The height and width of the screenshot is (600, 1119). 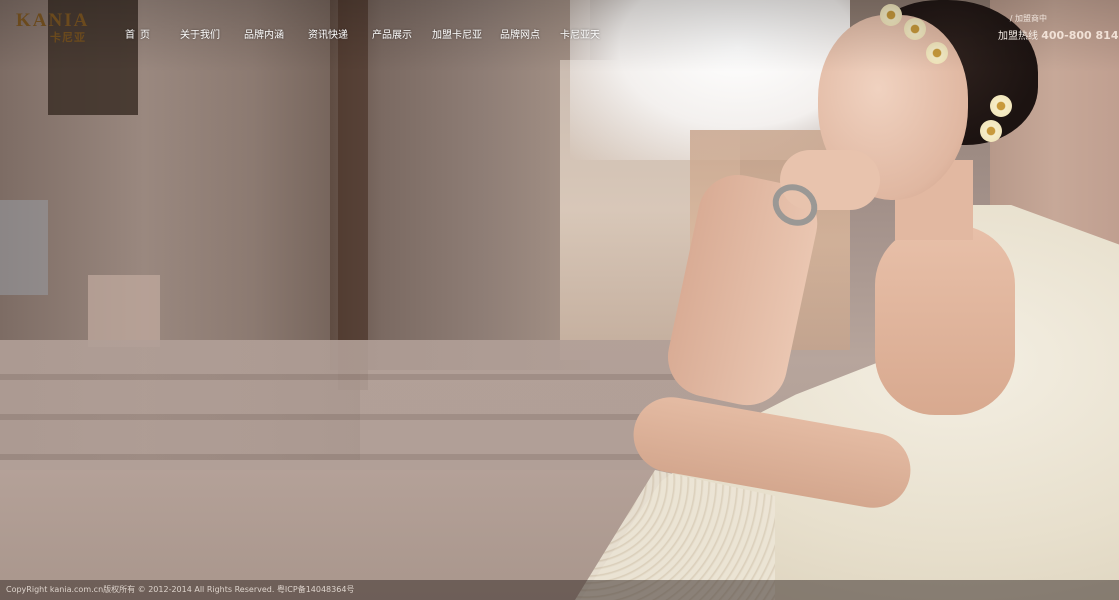 I want to click on nav-item-news: 资讯快递, so click(x=340, y=34).